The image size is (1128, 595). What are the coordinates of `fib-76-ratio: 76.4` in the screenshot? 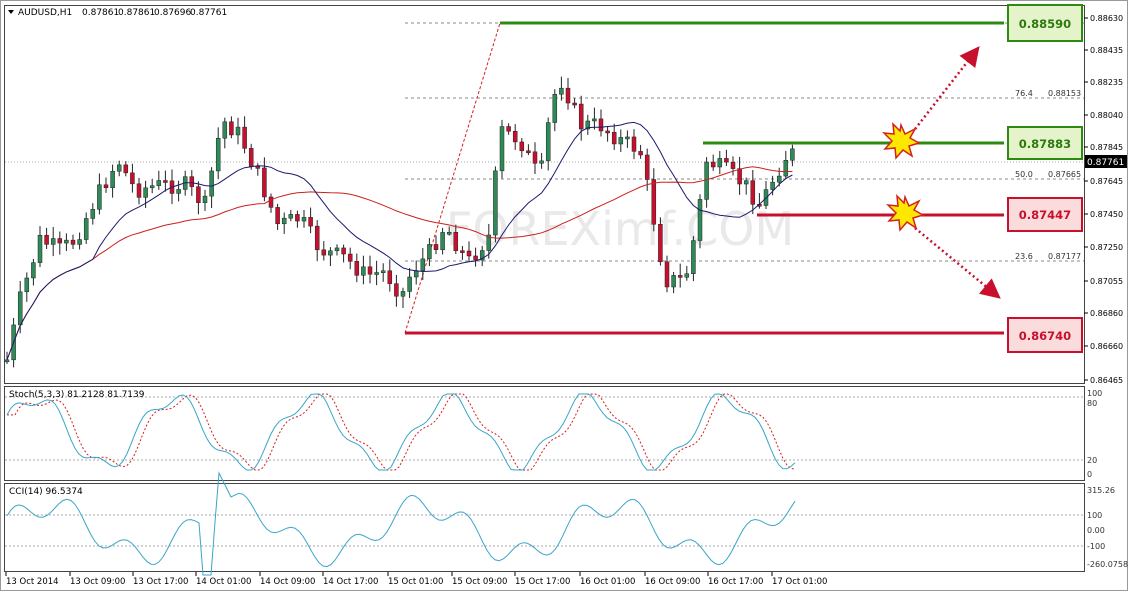 It's located at (1024, 93).